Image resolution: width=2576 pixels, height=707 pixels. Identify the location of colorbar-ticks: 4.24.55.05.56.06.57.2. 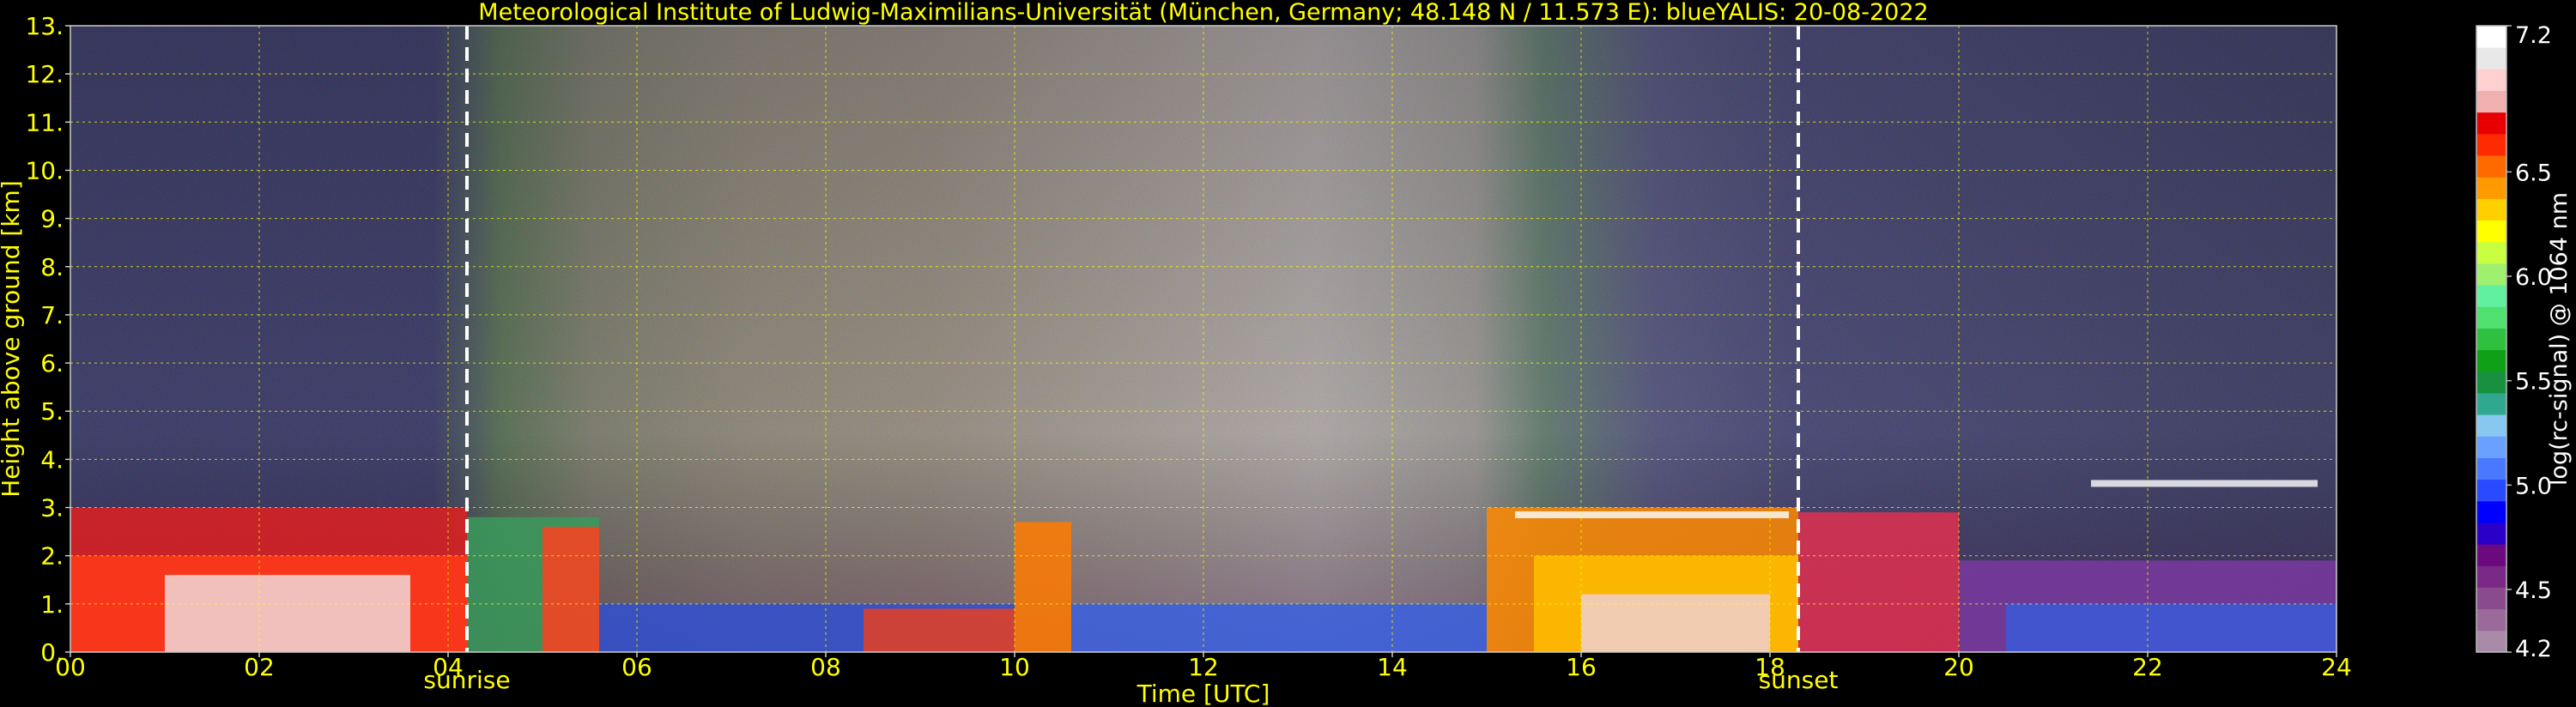
(2529, 342).